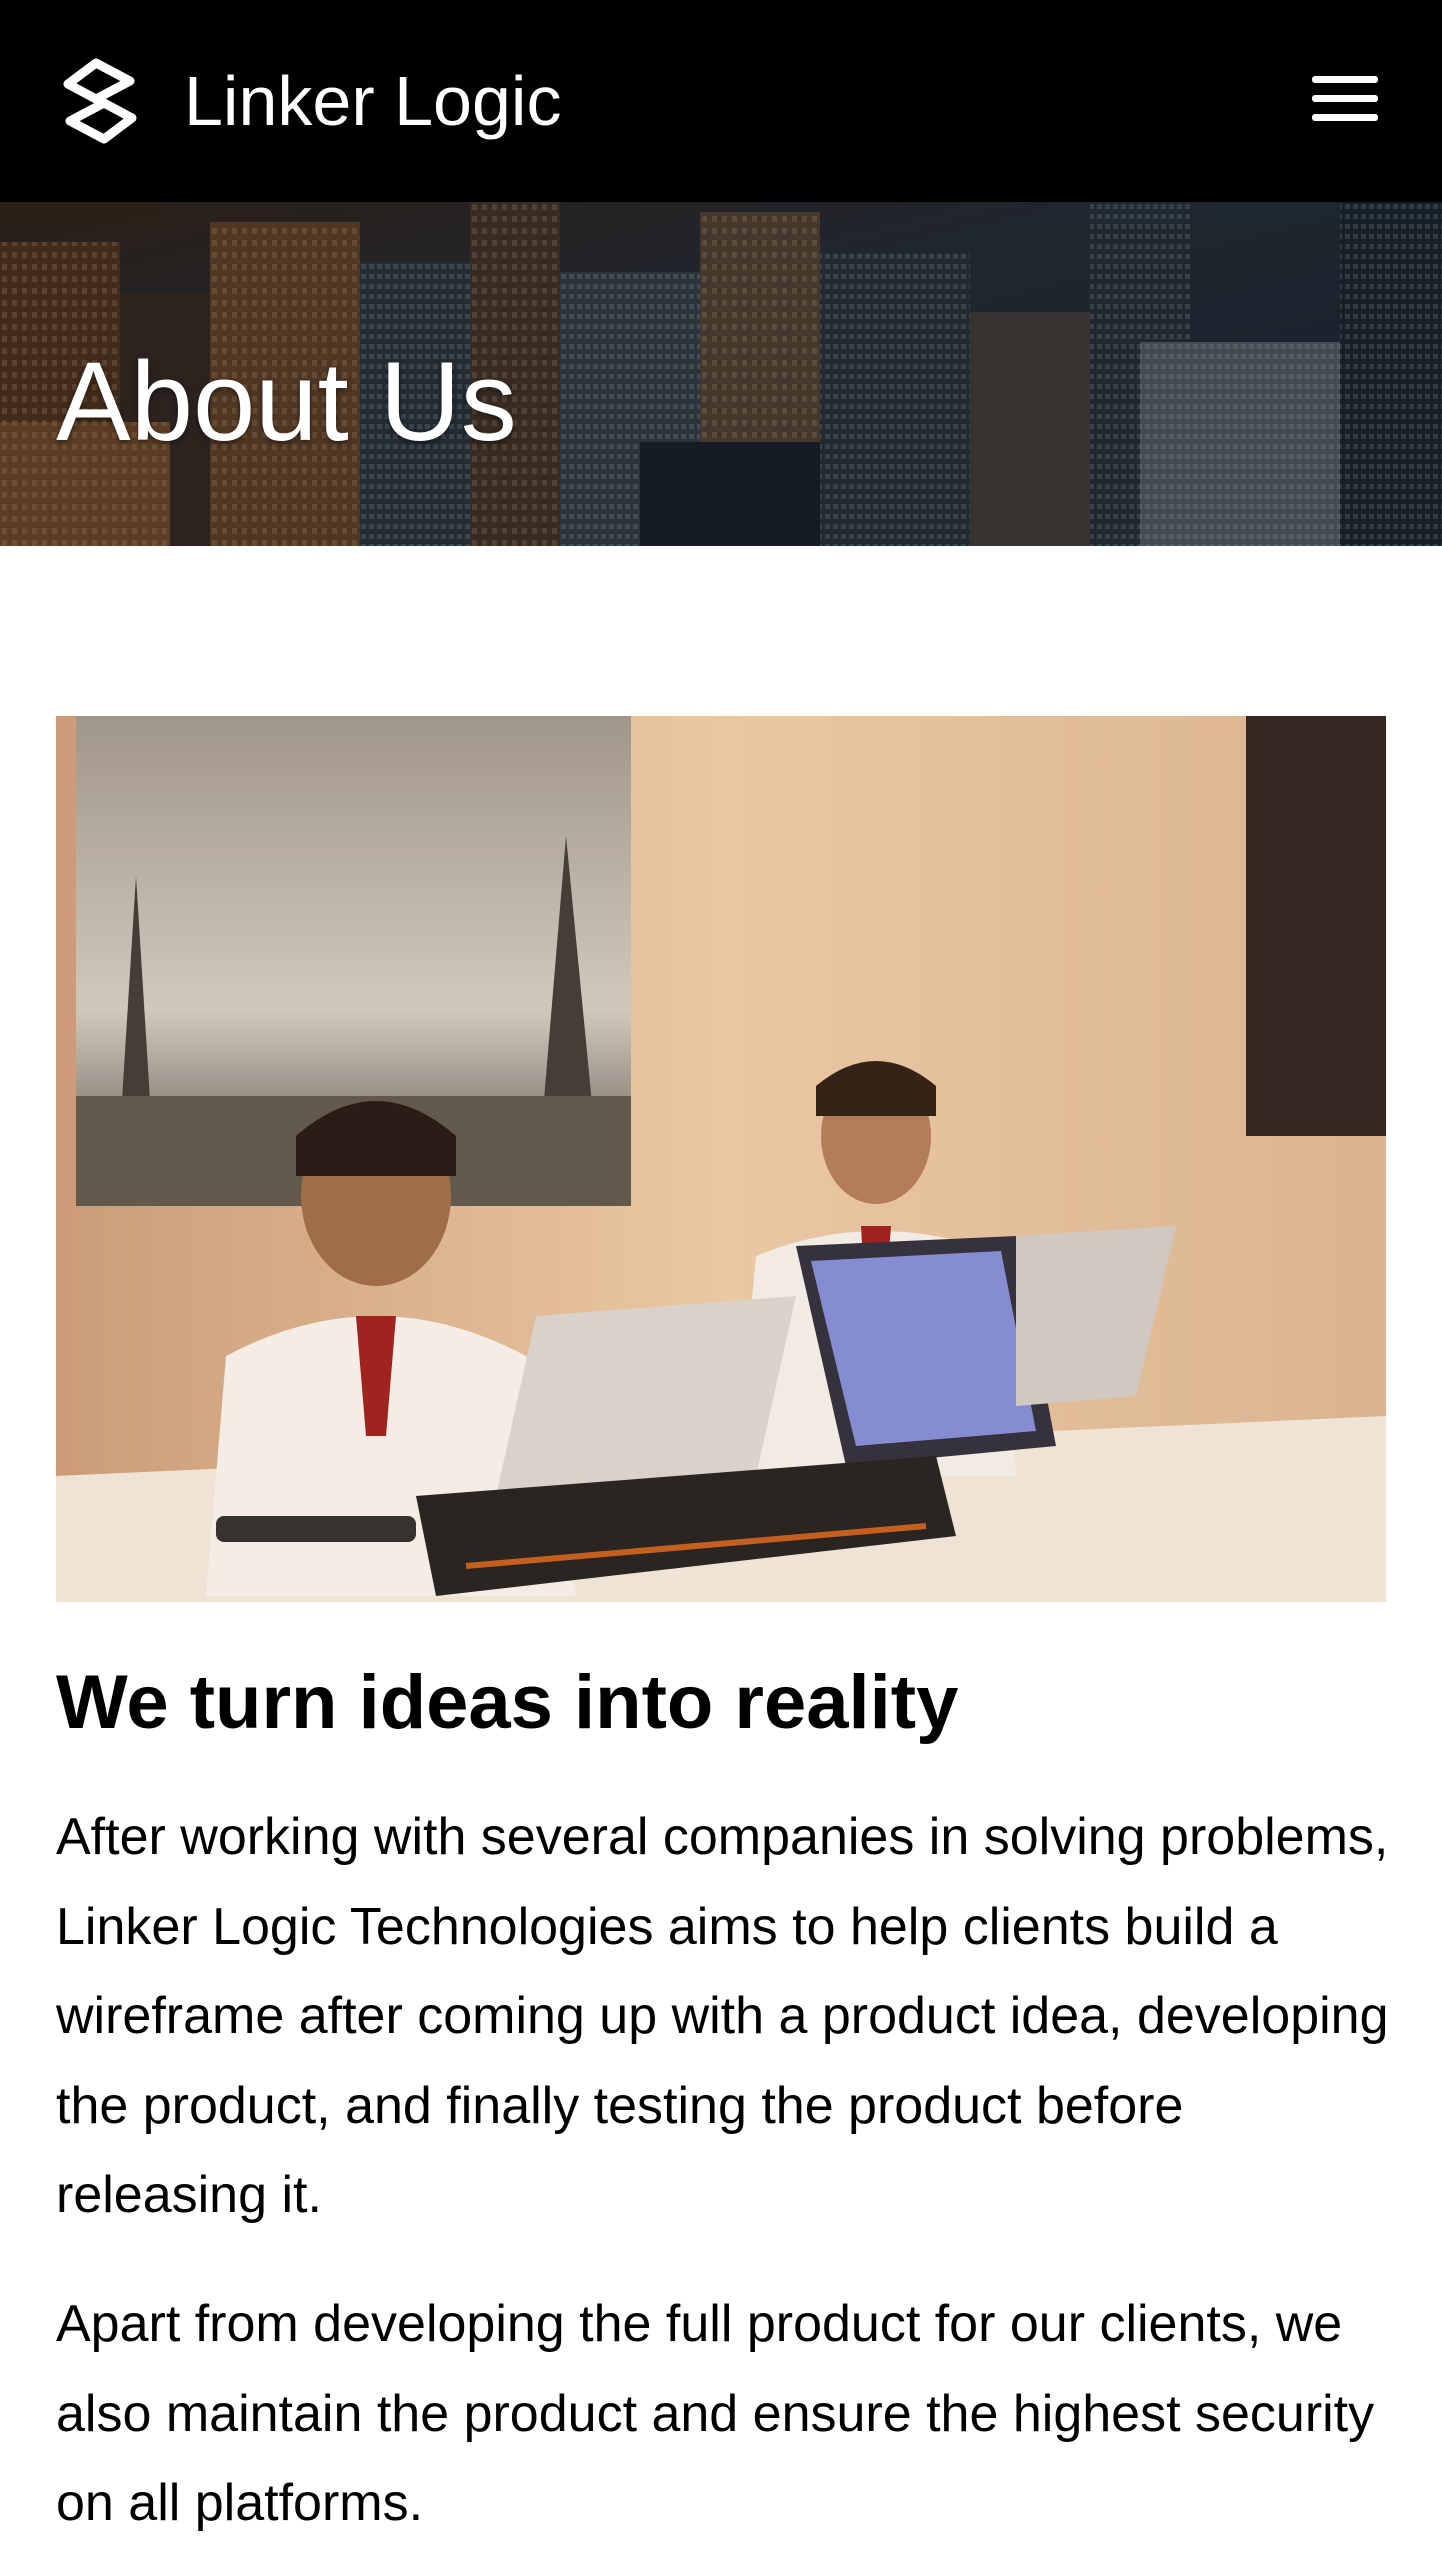 The width and height of the screenshot is (1442, 2562). I want to click on brand-link: Linker Logic, so click(308, 101).